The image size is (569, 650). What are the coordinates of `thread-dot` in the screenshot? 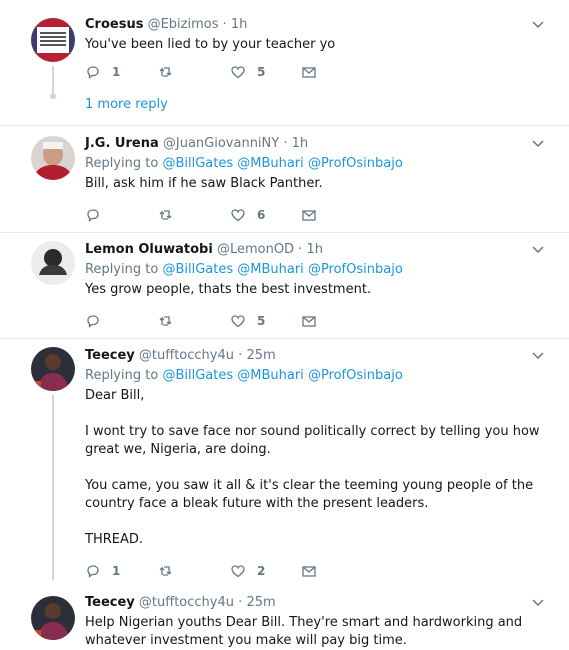 It's located at (53, 96).